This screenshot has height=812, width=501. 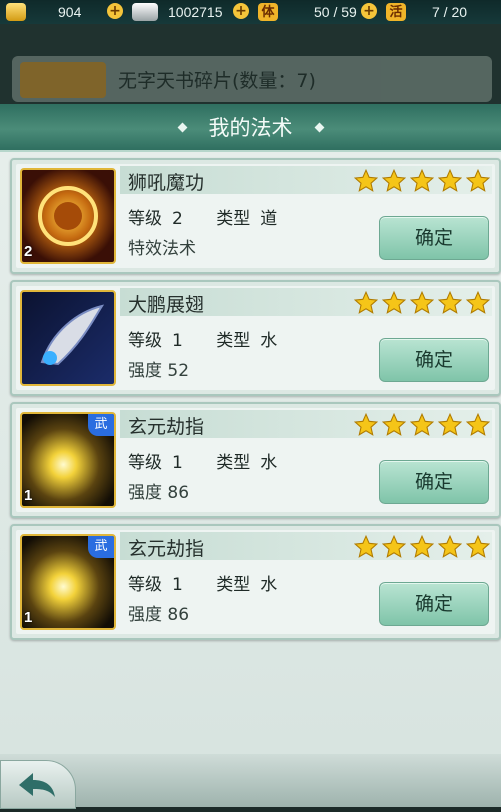 What do you see at coordinates (268, 12) in the screenshot?
I see `stamina-icon: 体` at bounding box center [268, 12].